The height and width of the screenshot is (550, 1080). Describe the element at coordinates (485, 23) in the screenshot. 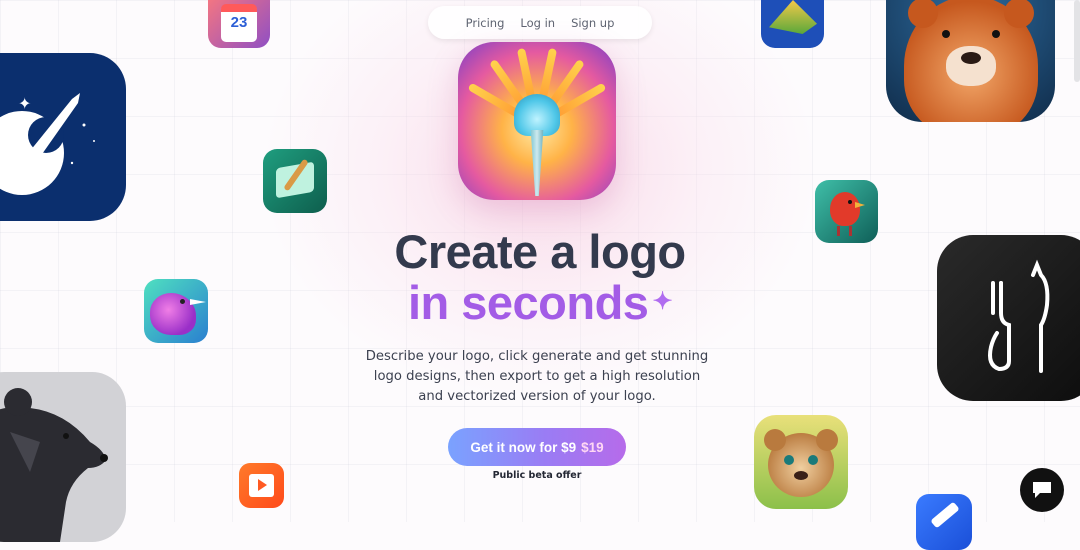

I see `nav-pricing-link: Pricing` at that location.